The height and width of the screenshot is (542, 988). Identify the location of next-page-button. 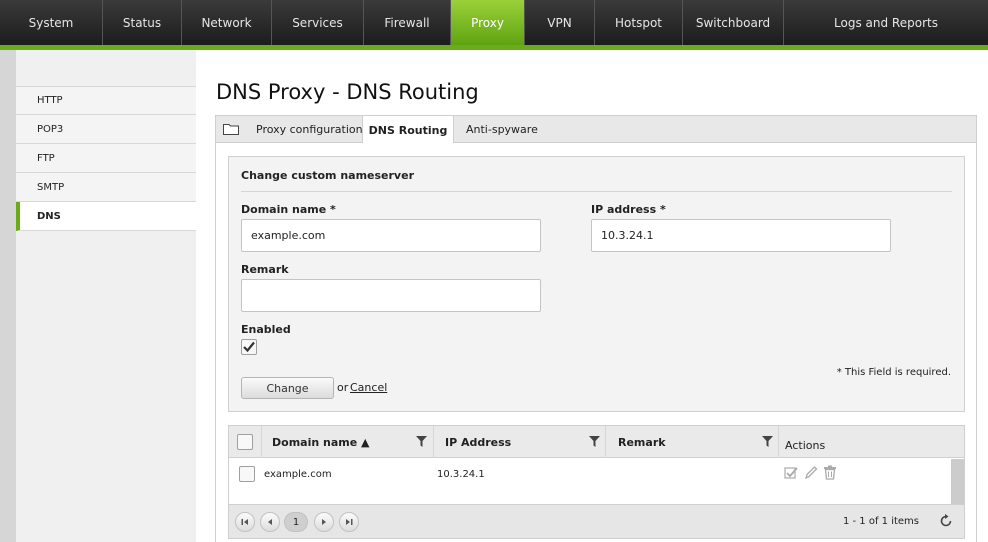
(324, 522).